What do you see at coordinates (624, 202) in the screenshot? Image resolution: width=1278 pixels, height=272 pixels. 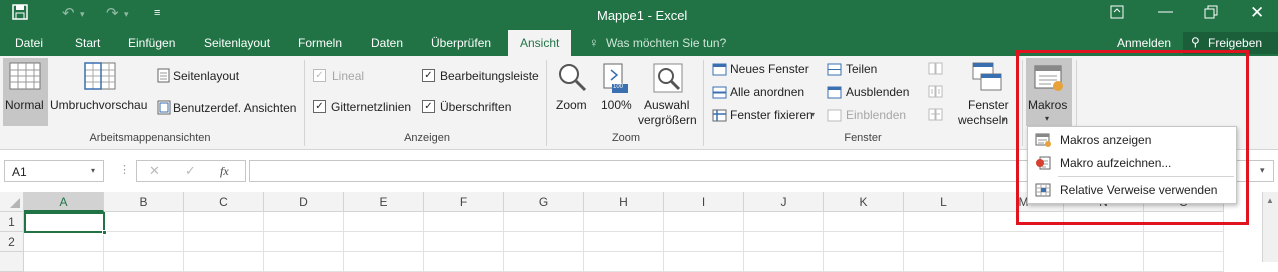 I see `column-header-h: H` at bounding box center [624, 202].